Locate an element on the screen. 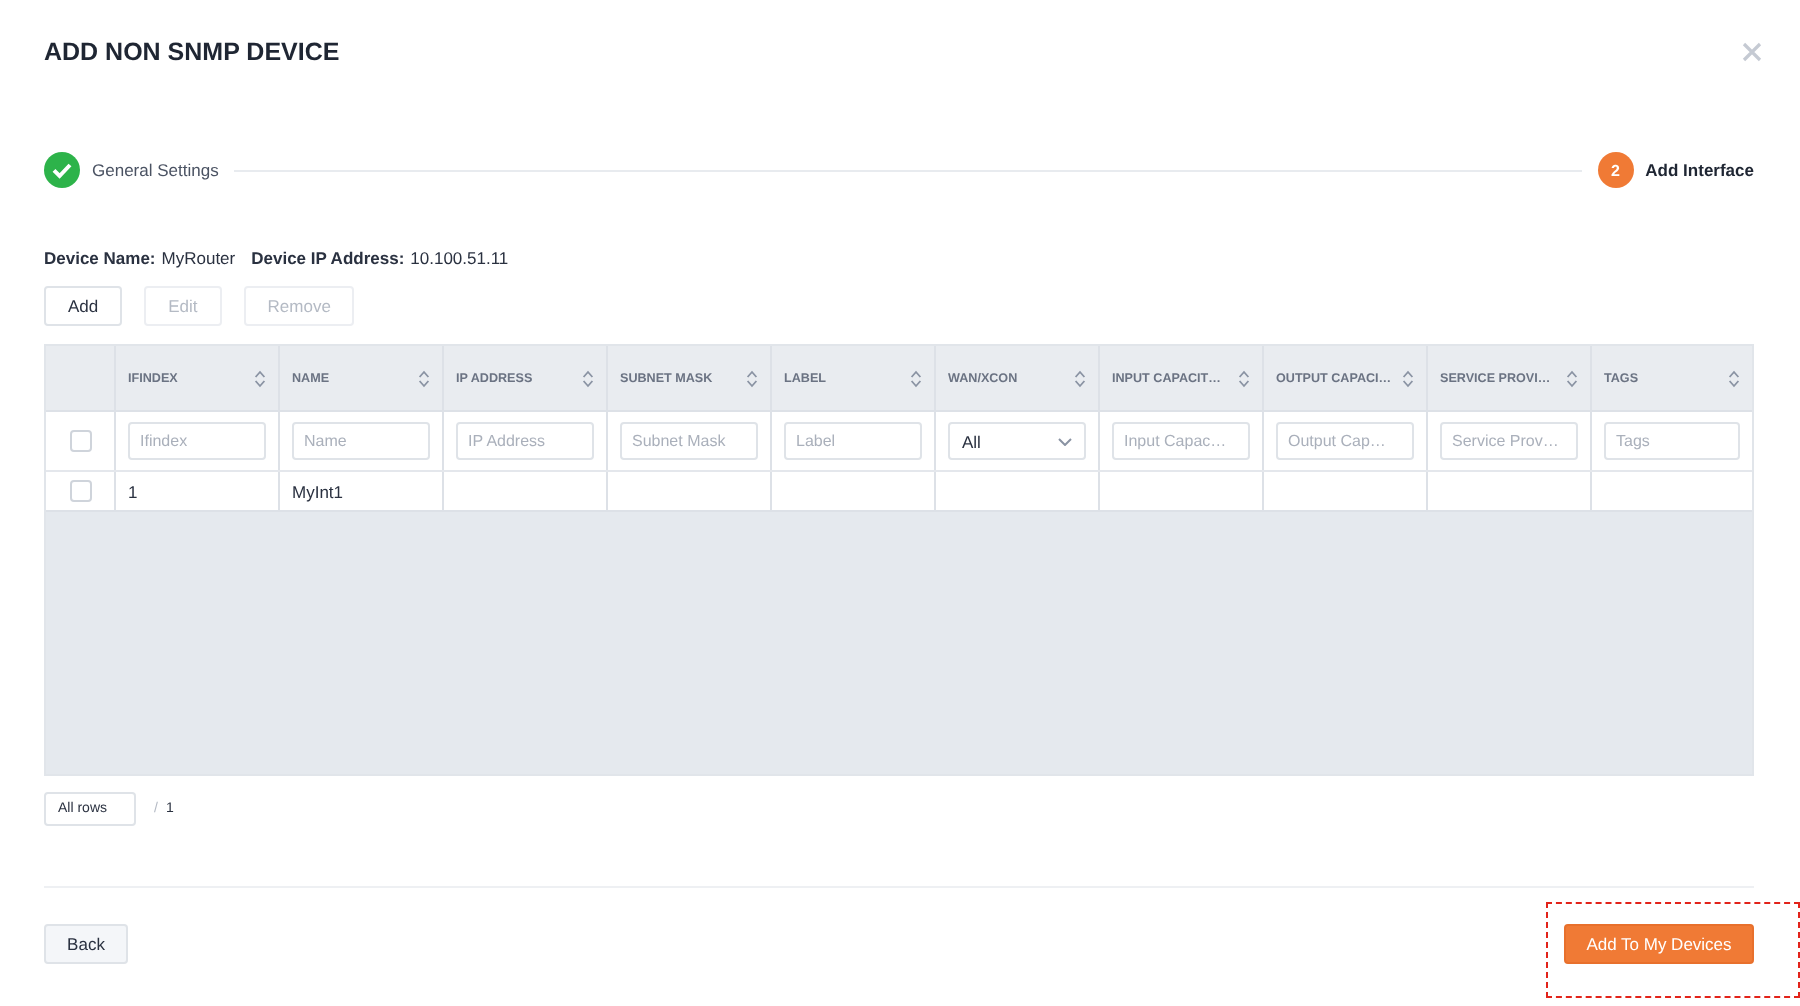 The width and height of the screenshot is (1800, 1006). close-icon is located at coordinates (1752, 52).